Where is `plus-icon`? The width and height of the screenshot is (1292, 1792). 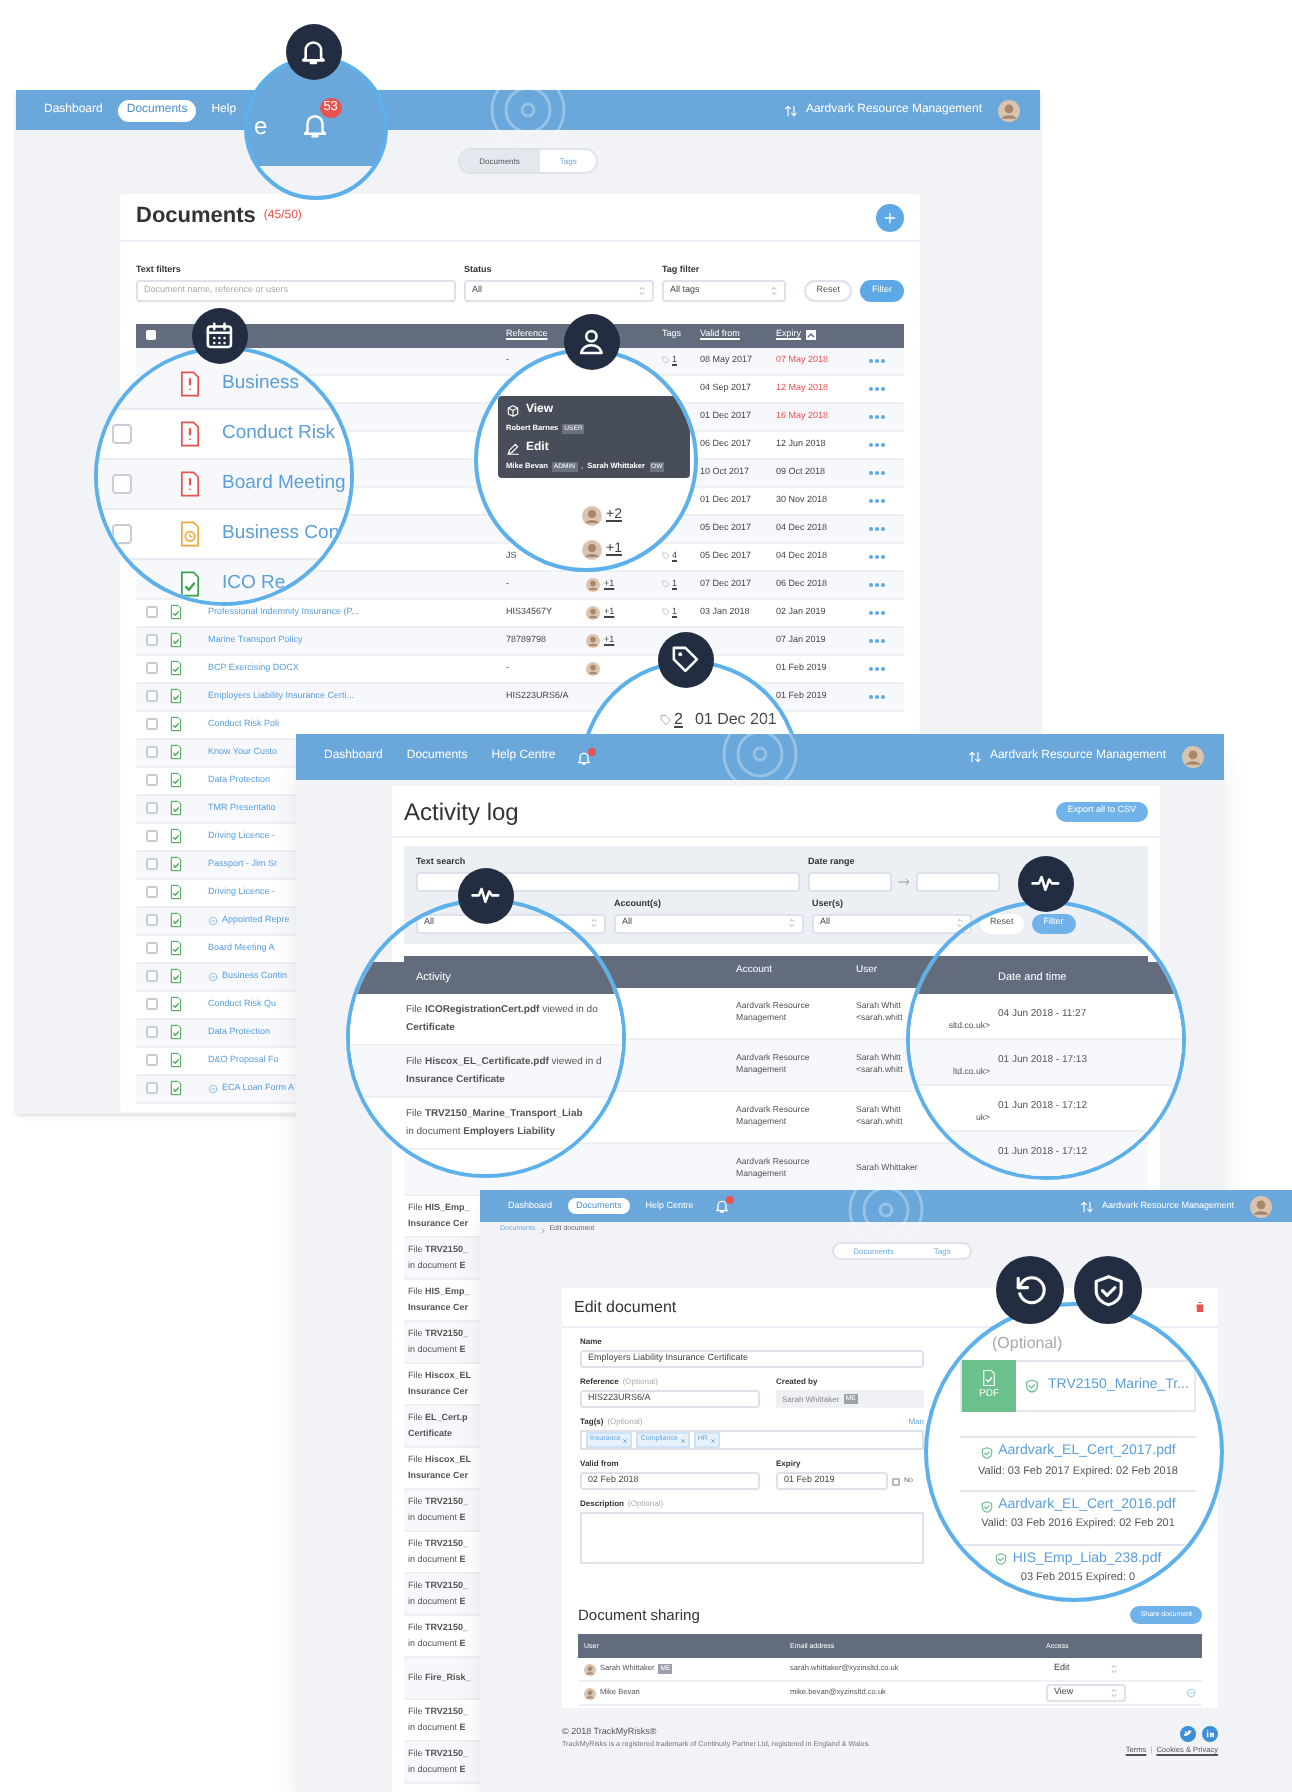
plus-icon is located at coordinates (890, 217).